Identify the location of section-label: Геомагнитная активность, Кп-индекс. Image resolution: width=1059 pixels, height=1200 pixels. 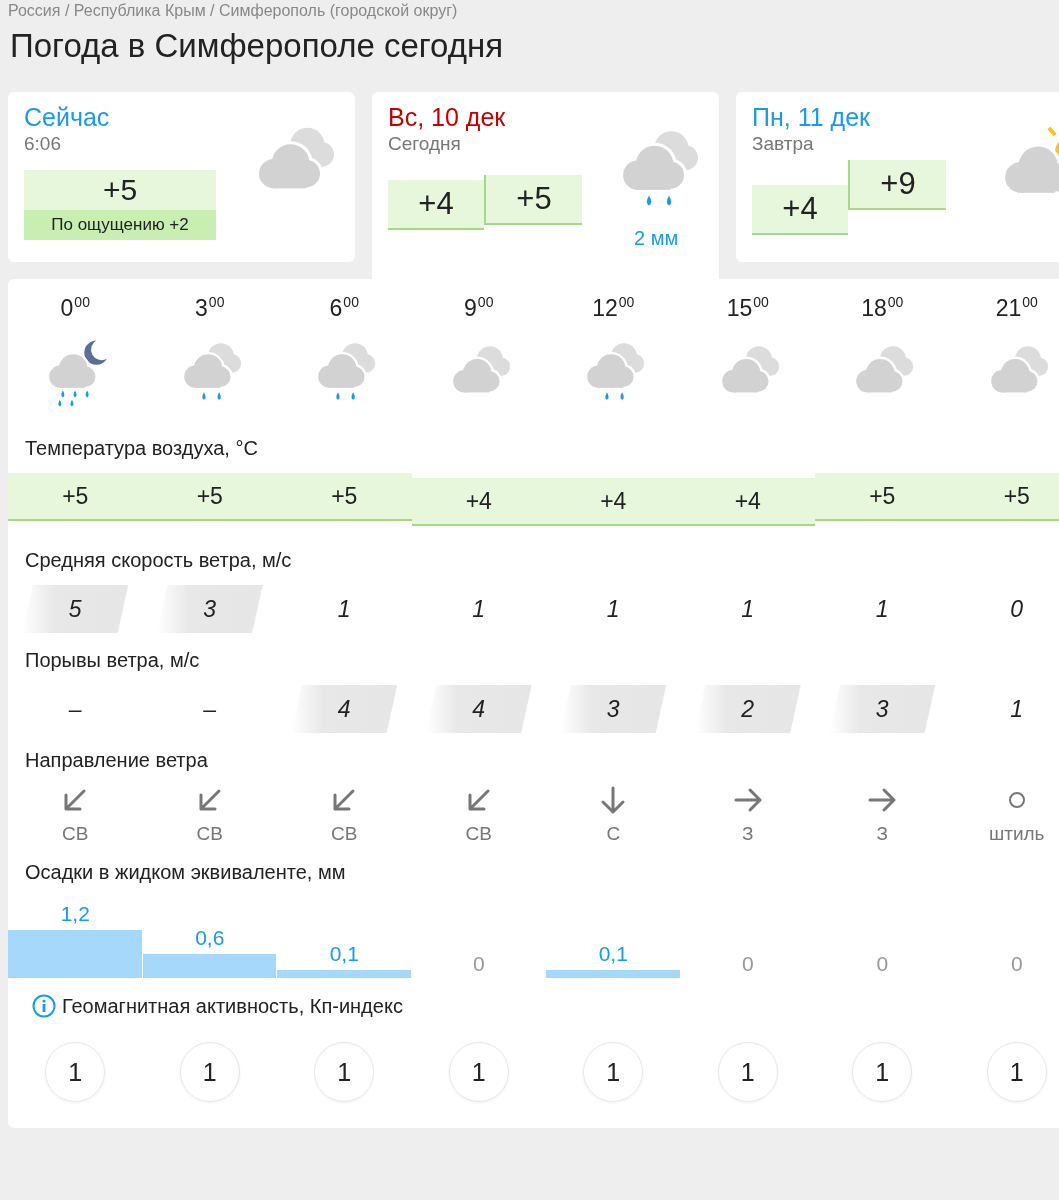
(232, 1006).